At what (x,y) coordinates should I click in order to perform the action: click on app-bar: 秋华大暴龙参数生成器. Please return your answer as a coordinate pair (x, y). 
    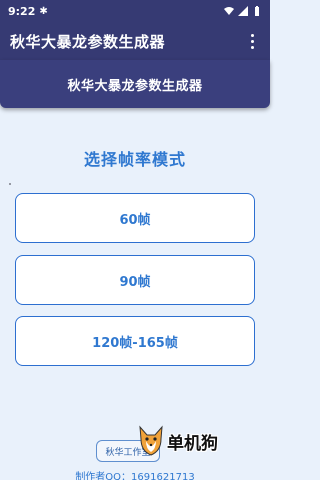
    Looking at the image, I should click on (135, 41).